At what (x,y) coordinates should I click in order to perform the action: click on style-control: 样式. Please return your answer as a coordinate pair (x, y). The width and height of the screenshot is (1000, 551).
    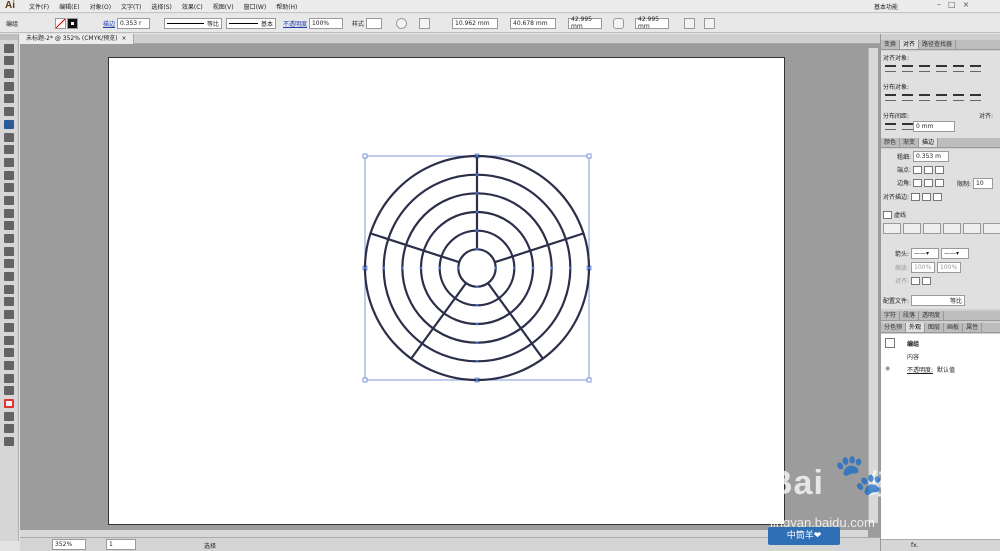
    Looking at the image, I should click on (367, 23).